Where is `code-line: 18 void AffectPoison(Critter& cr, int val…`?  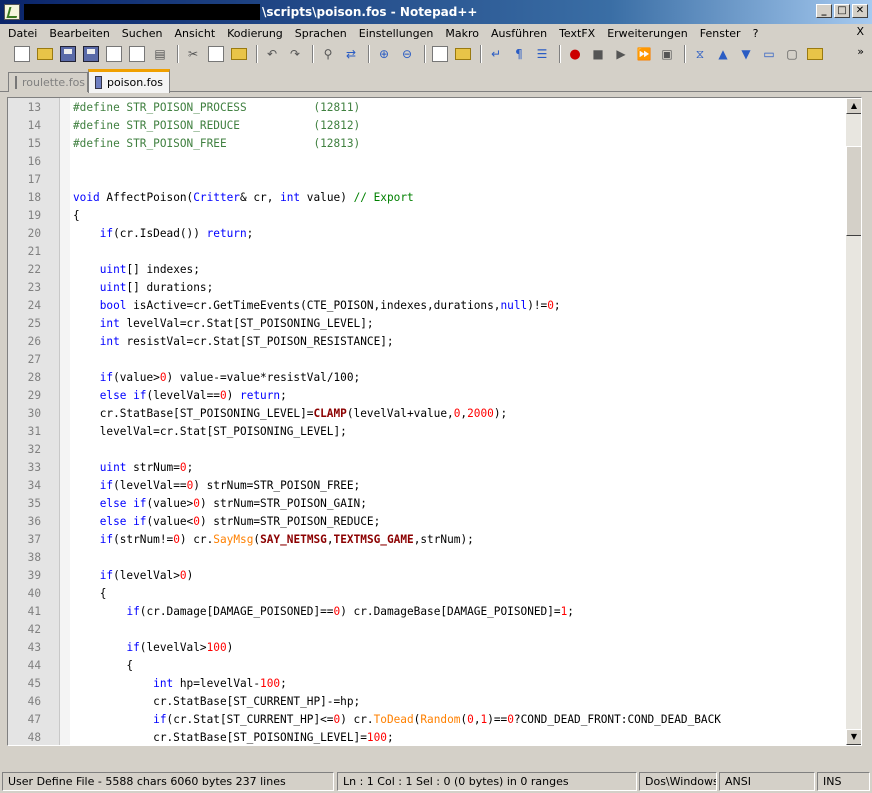 code-line: 18 void AffectPoison(Critter& cr, int val… is located at coordinates (427, 198).